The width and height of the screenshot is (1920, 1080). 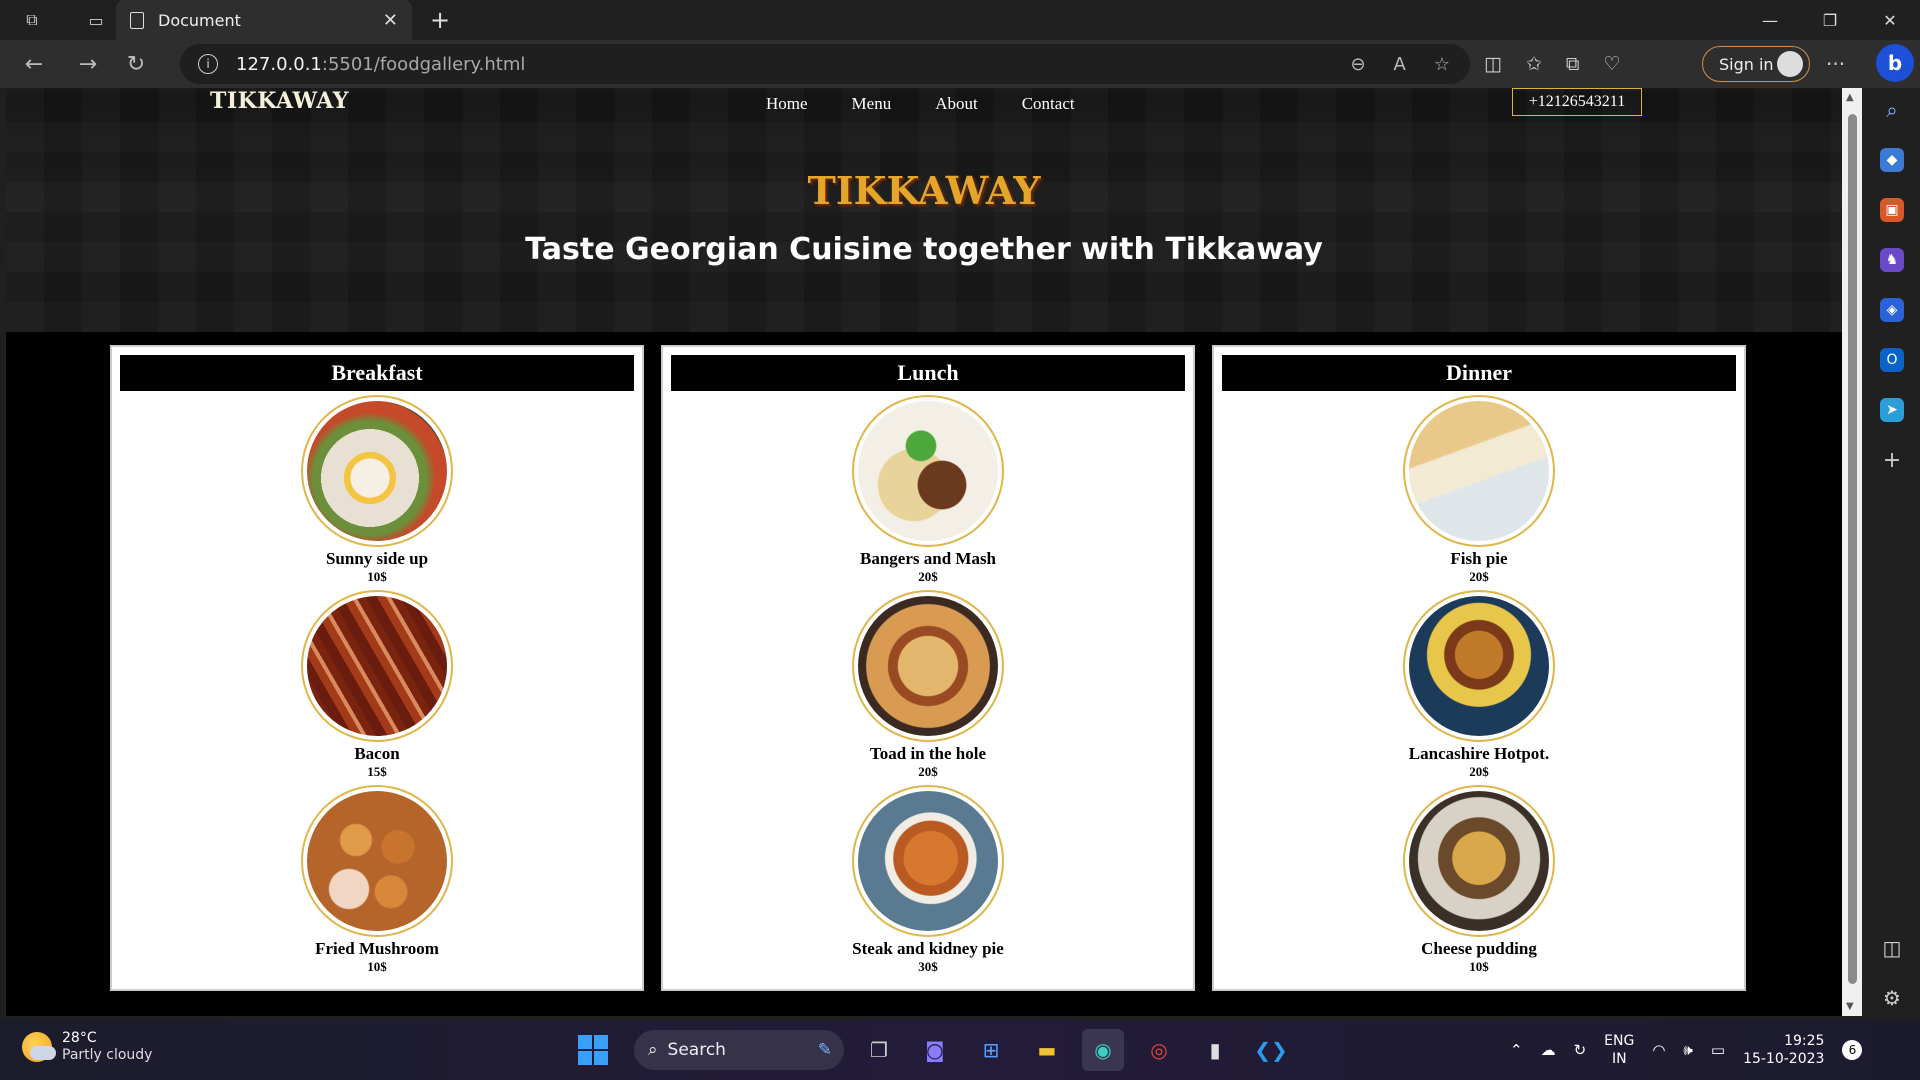 I want to click on weather-desc: Partly cloudy, so click(x=107, y=1055).